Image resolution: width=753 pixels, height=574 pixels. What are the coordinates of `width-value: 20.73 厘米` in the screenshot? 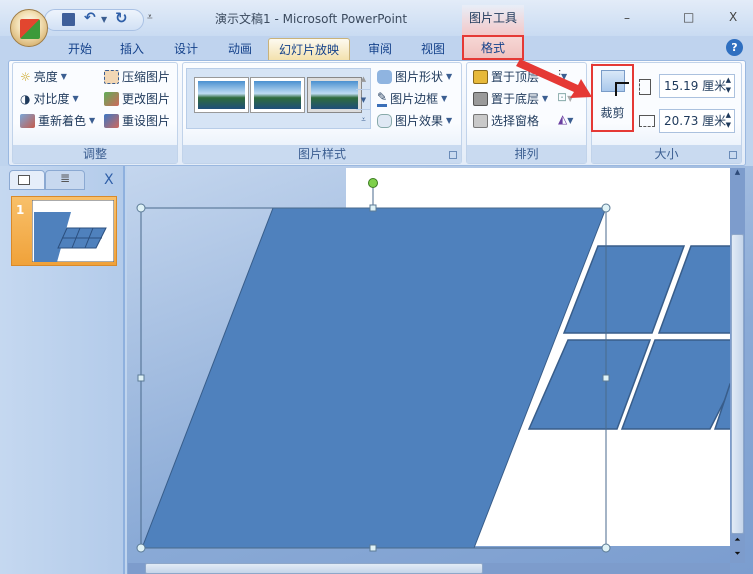 It's located at (695, 121).